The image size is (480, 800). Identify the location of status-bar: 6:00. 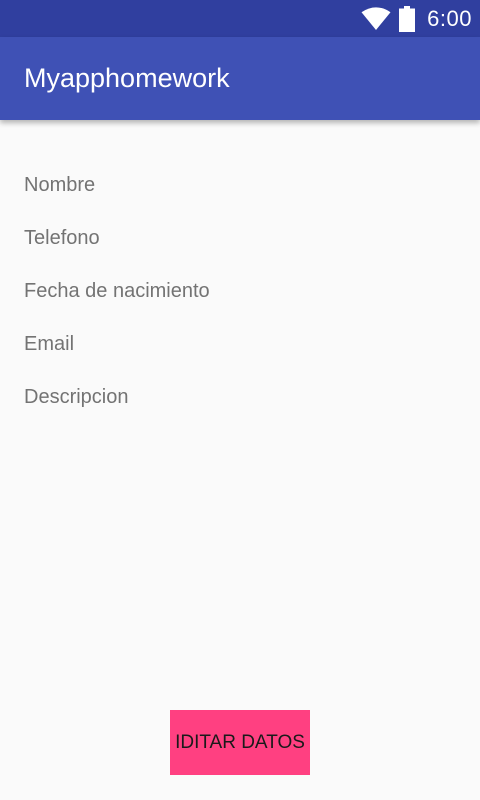
(240, 18).